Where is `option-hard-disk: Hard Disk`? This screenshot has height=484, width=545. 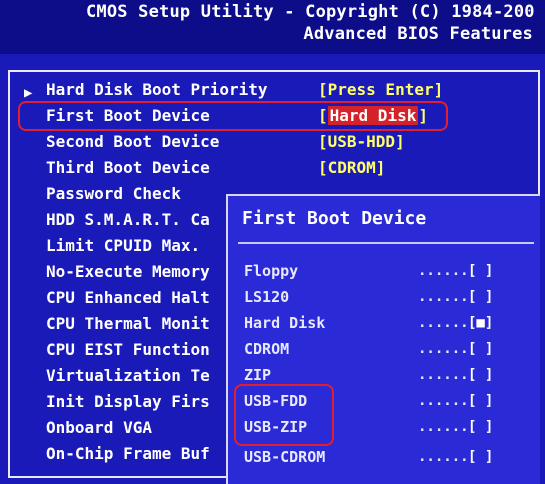 option-hard-disk: Hard Disk is located at coordinates (284, 323).